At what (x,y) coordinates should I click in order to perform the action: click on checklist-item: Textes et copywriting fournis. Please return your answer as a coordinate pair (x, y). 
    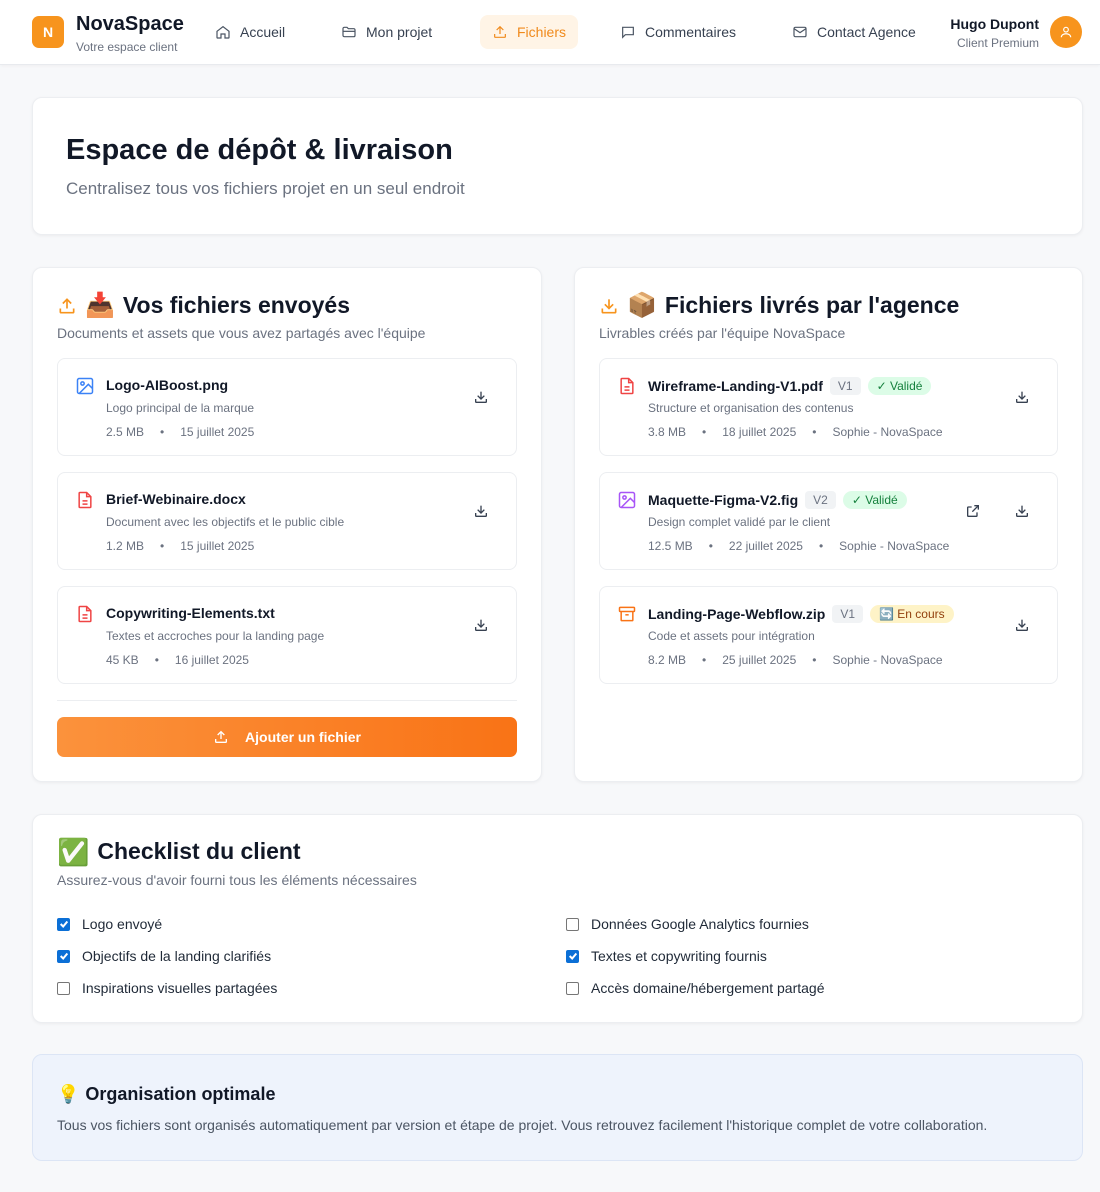
    Looking at the image, I should click on (666, 956).